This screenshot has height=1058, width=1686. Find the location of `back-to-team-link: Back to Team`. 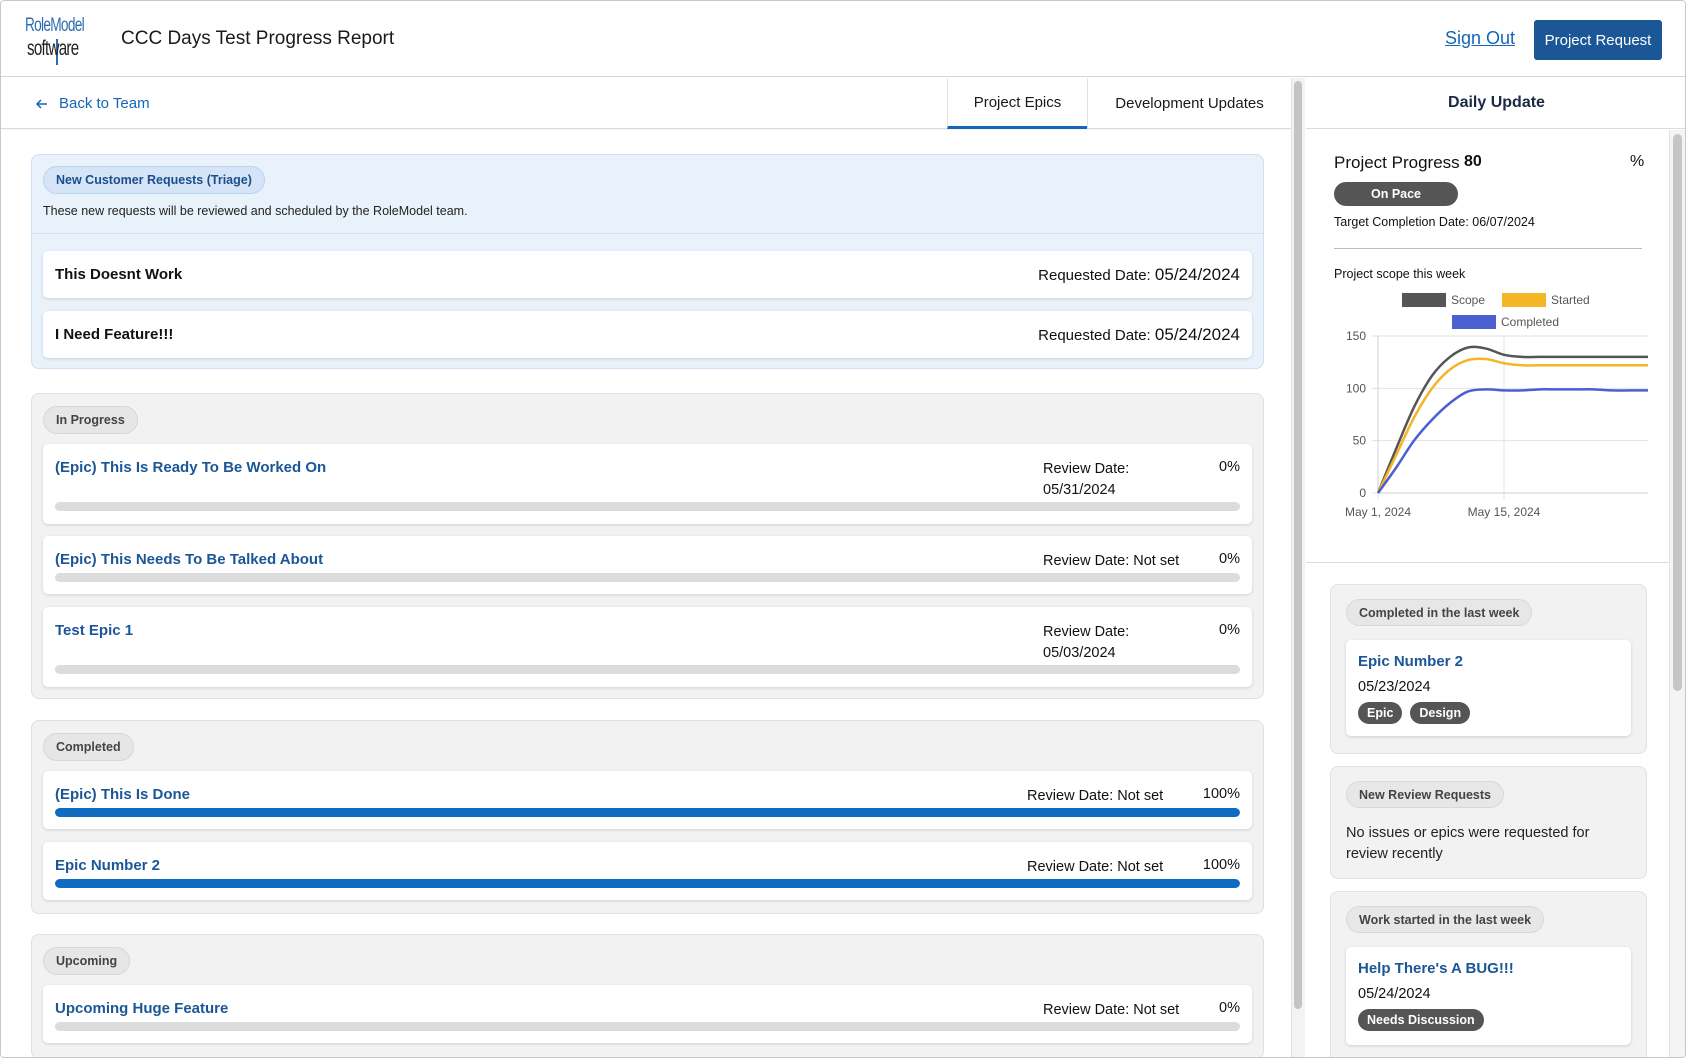

back-to-team-link: Back to Team is located at coordinates (92, 103).